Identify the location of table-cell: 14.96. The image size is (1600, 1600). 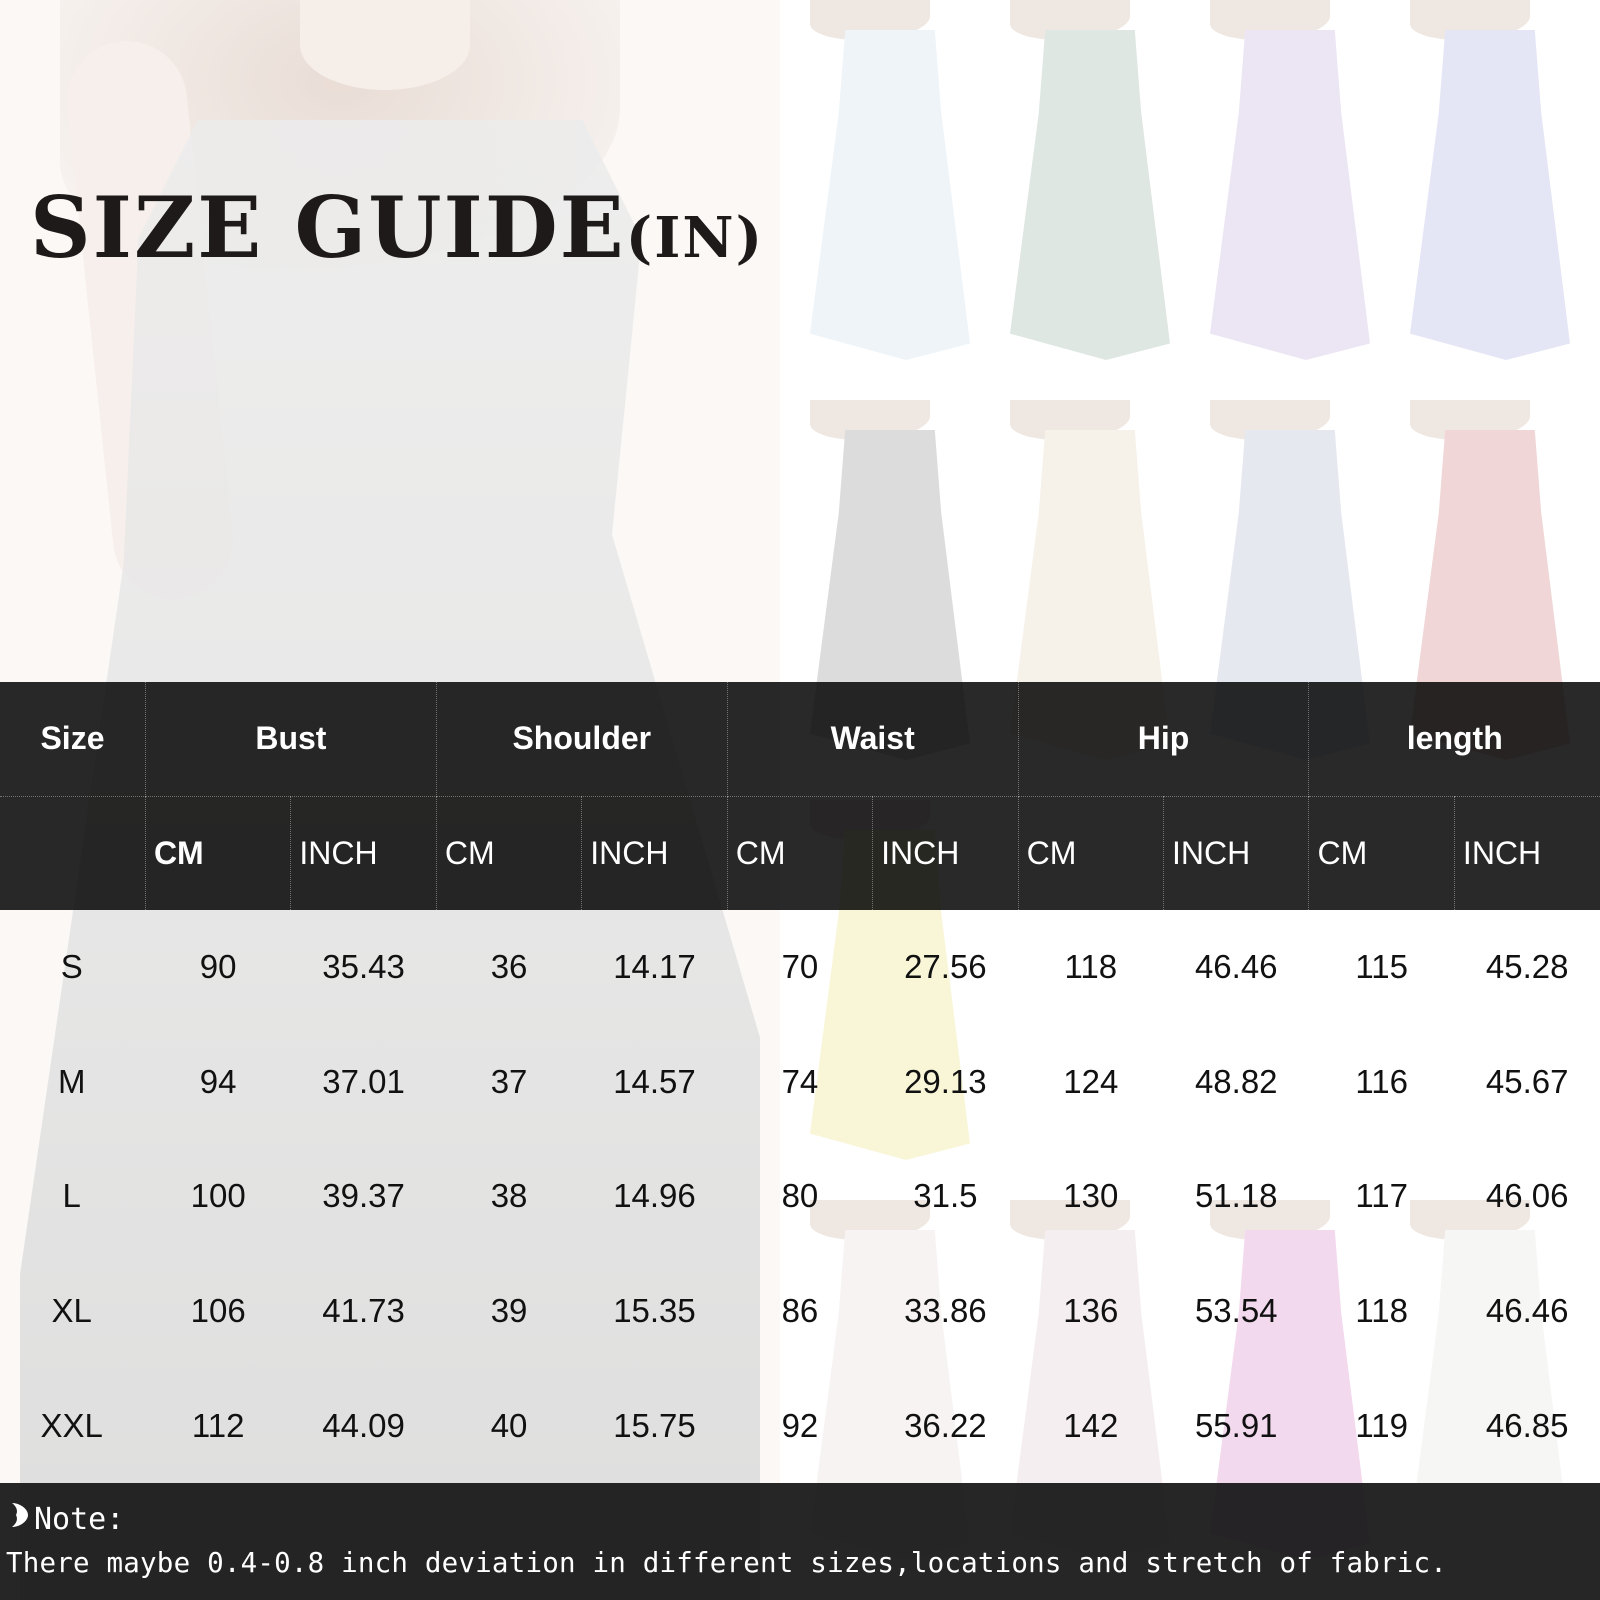
(654, 1196).